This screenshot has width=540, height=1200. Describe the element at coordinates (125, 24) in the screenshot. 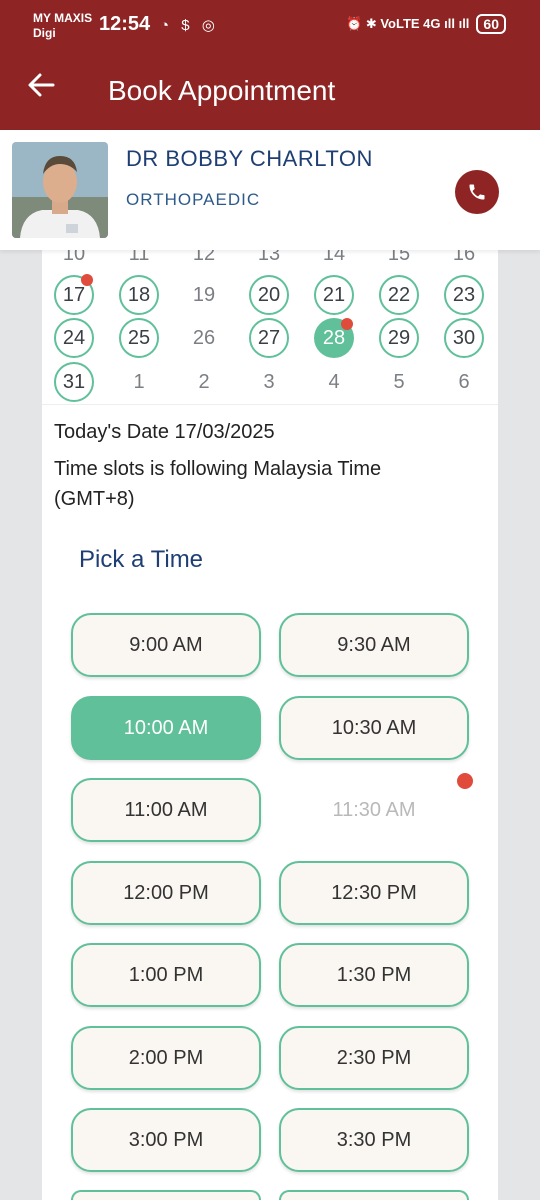

I see `status-time: 12:54` at that location.